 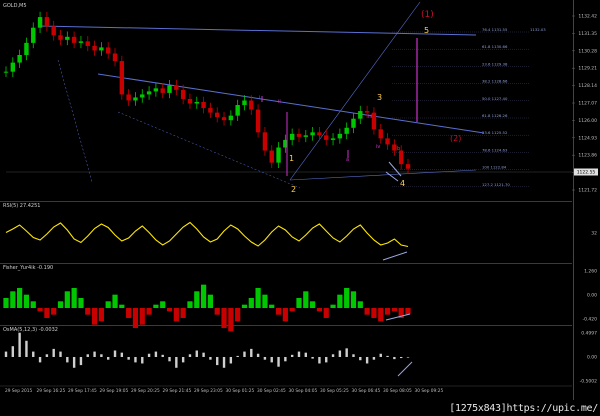 I want to click on wave-label-5: 5, so click(x=427, y=30).